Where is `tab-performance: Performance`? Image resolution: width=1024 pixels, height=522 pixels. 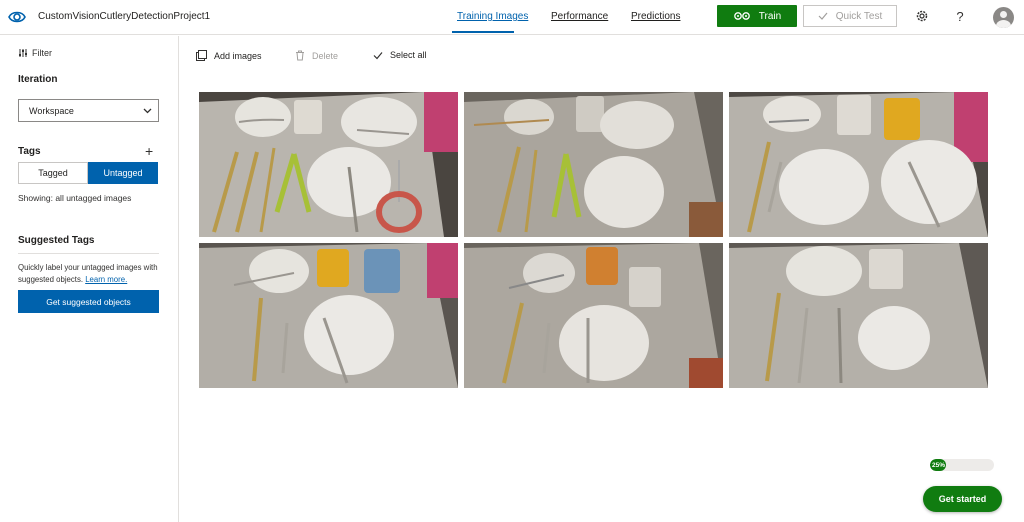
tab-performance: Performance is located at coordinates (579, 16).